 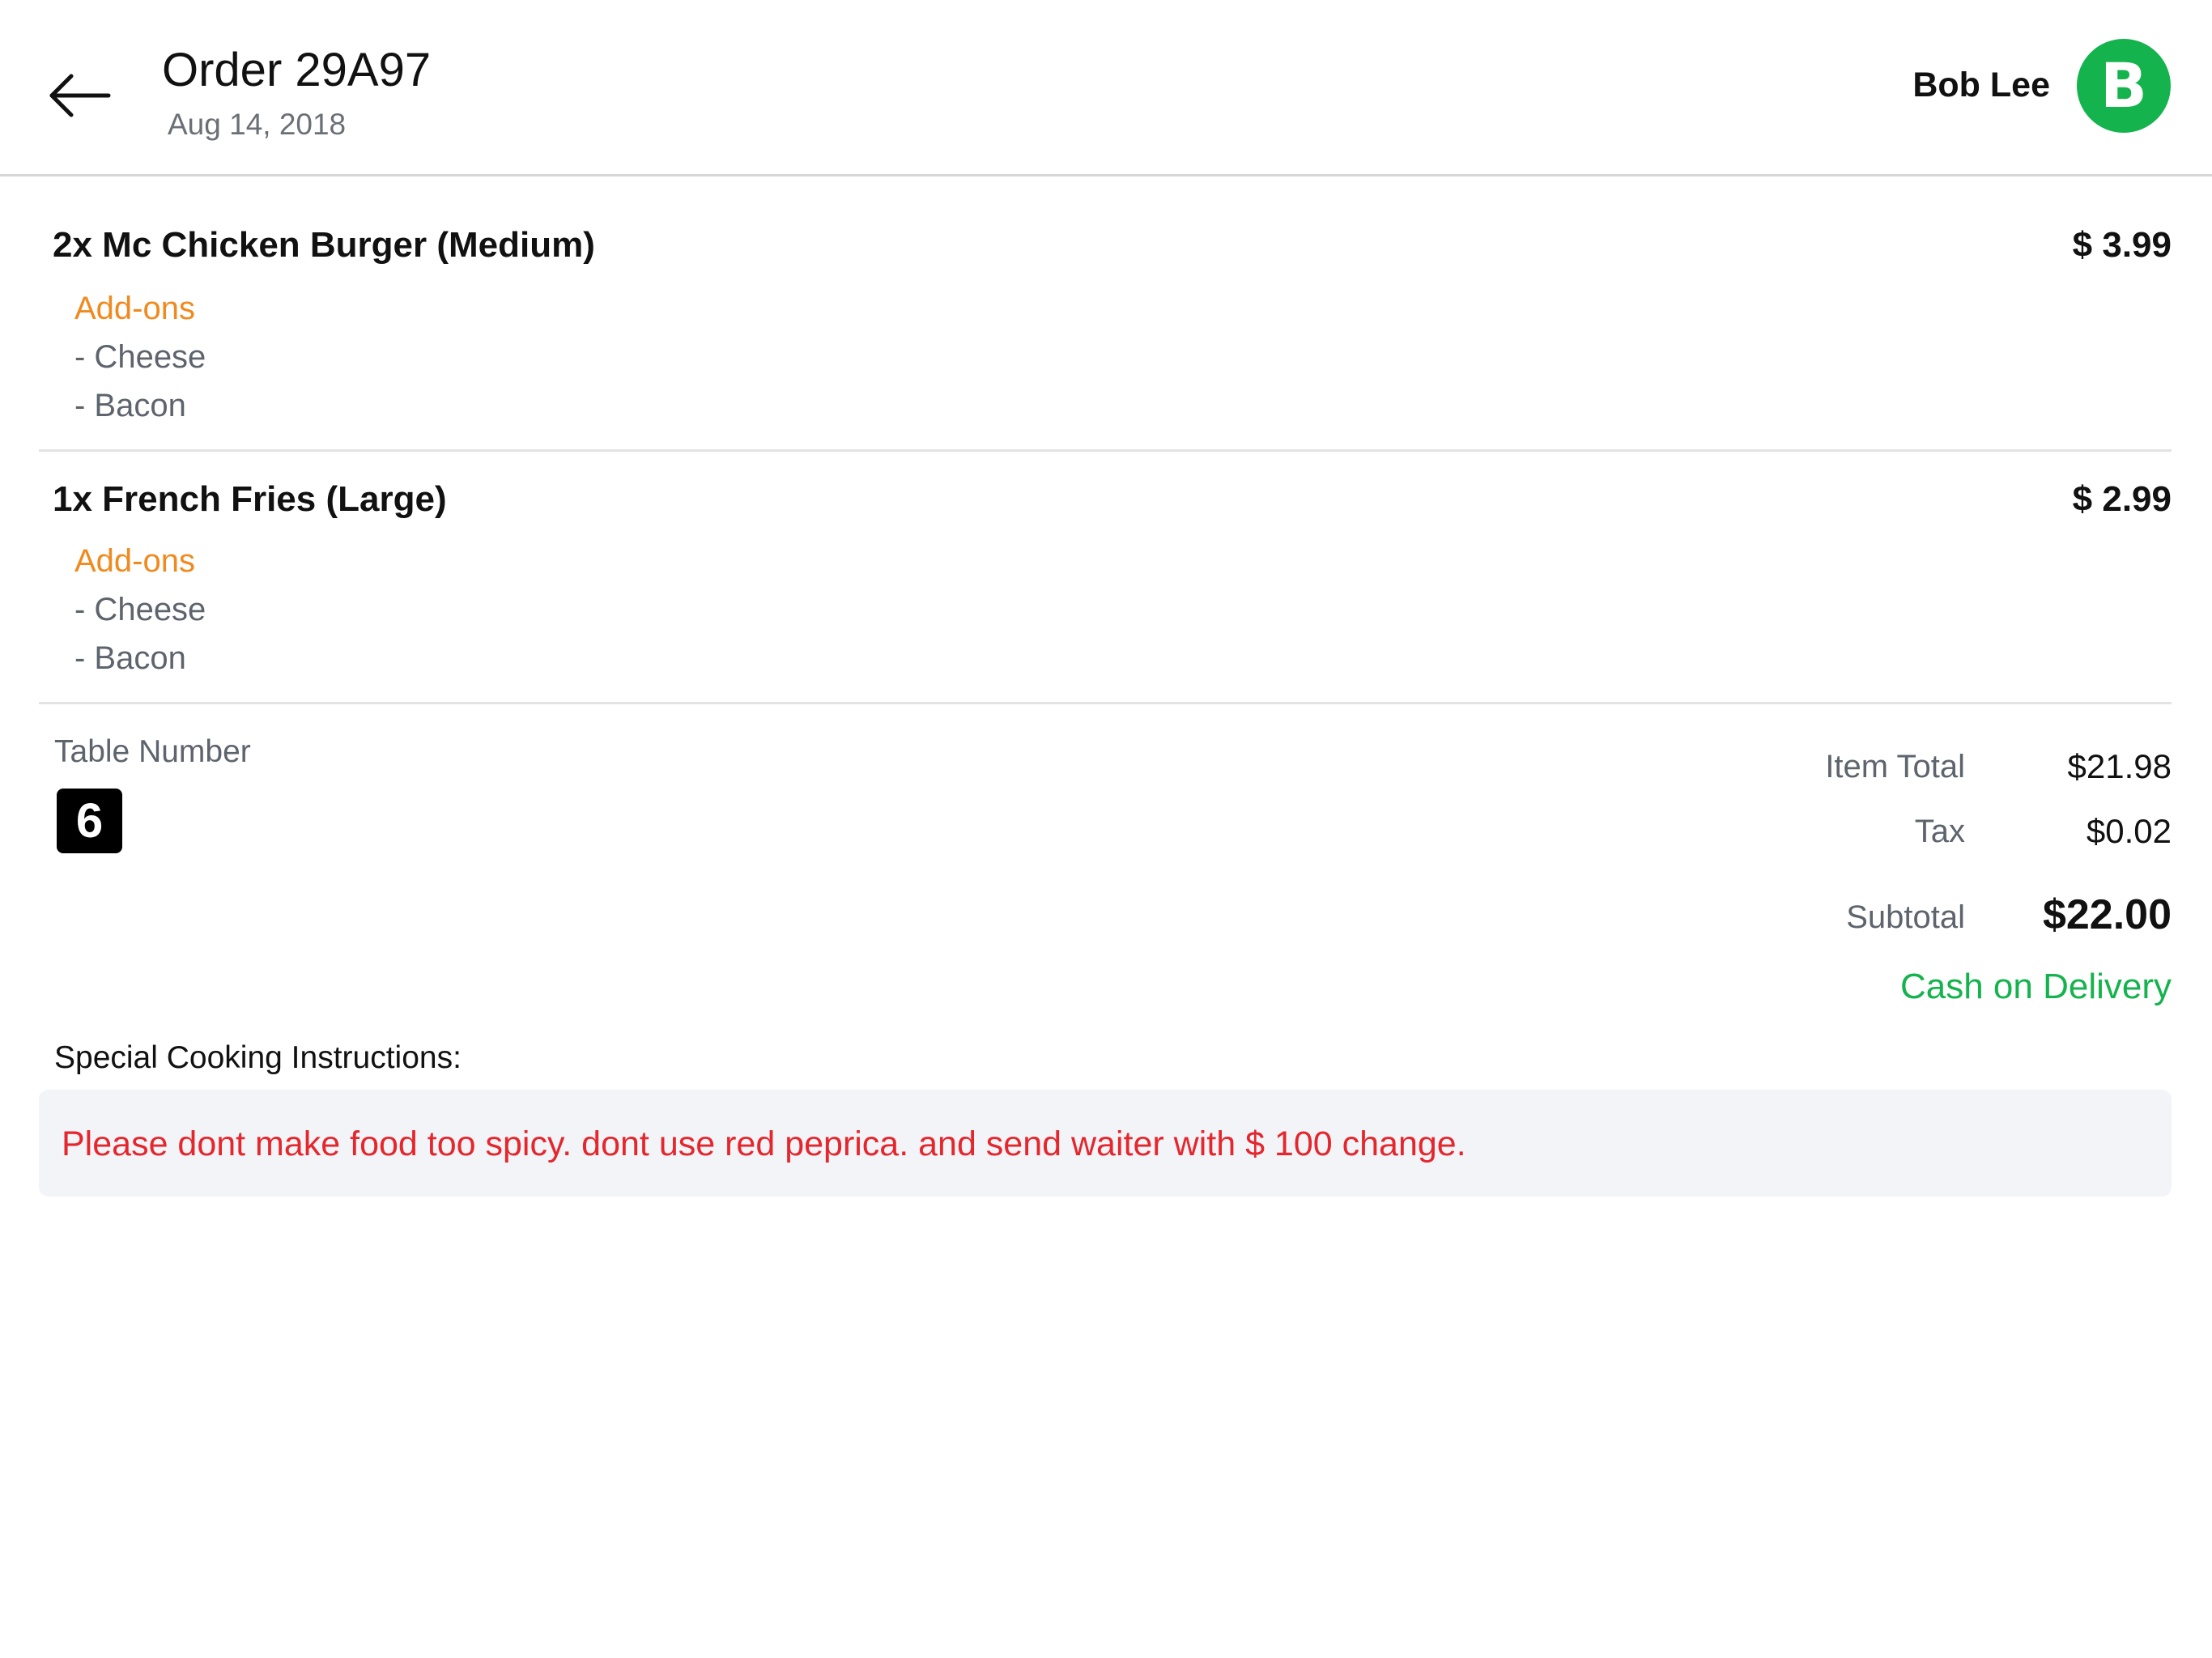 What do you see at coordinates (1106, 88) in the screenshot?
I see `order-header: Order 29A97 Aug 14, 2018 Bob Lee B` at bounding box center [1106, 88].